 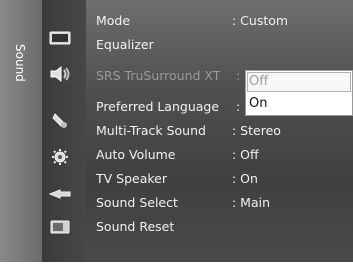 What do you see at coordinates (260, 20) in the screenshot?
I see `mode-value: : Custom` at bounding box center [260, 20].